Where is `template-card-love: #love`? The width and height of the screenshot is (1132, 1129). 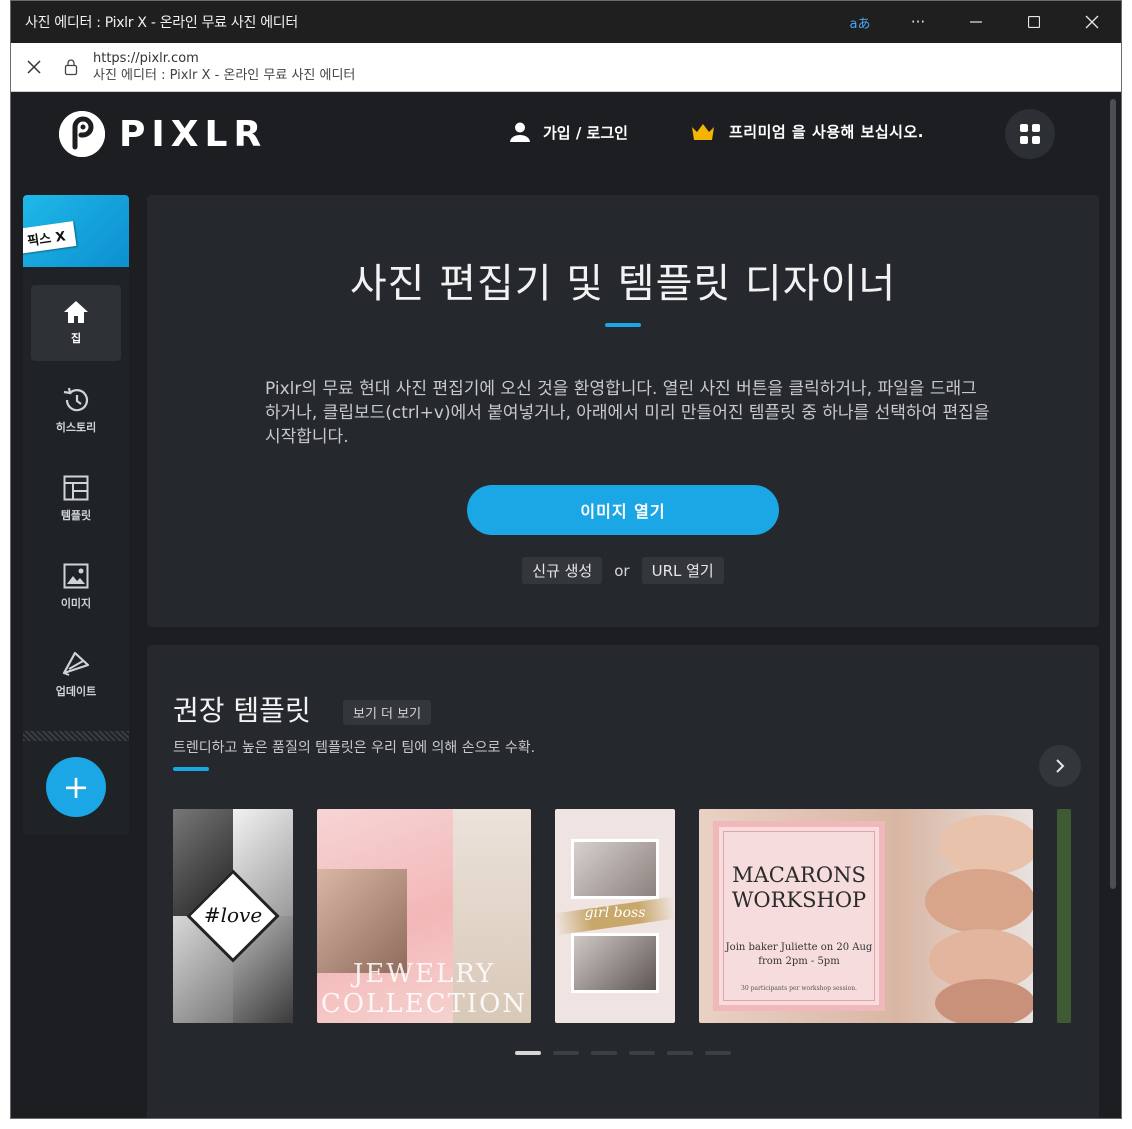 template-card-love: #love is located at coordinates (233, 916).